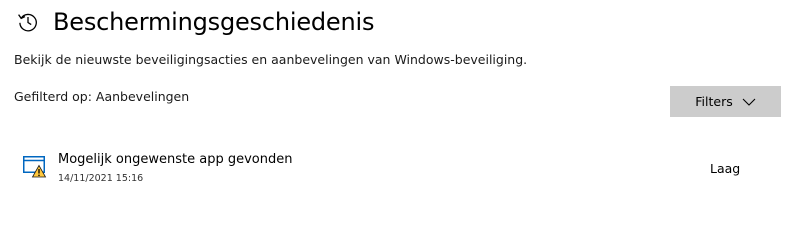 This screenshot has height=240, width=800. What do you see at coordinates (749, 102) in the screenshot?
I see `chevron-down-icon` at bounding box center [749, 102].